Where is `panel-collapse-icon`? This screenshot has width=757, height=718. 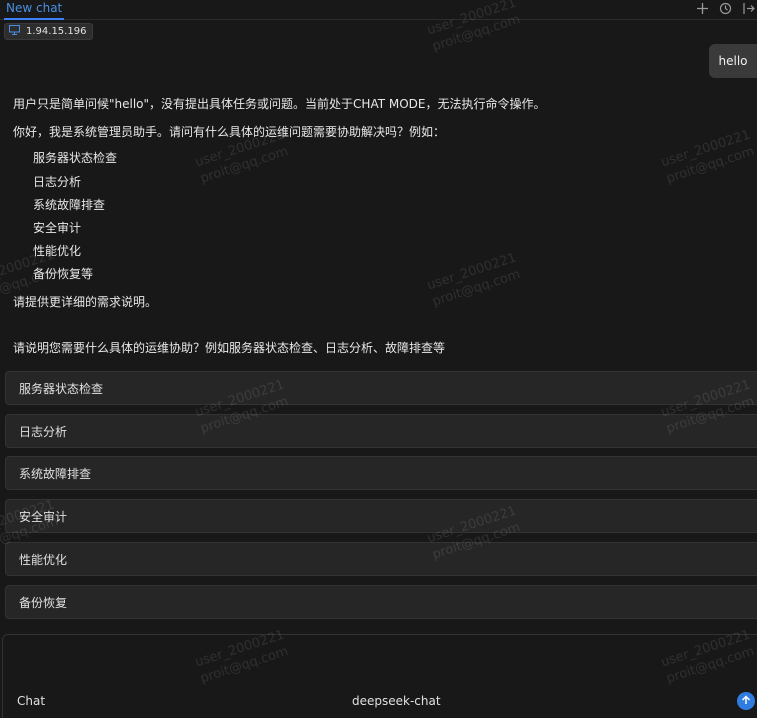
panel-collapse-icon is located at coordinates (748, 8).